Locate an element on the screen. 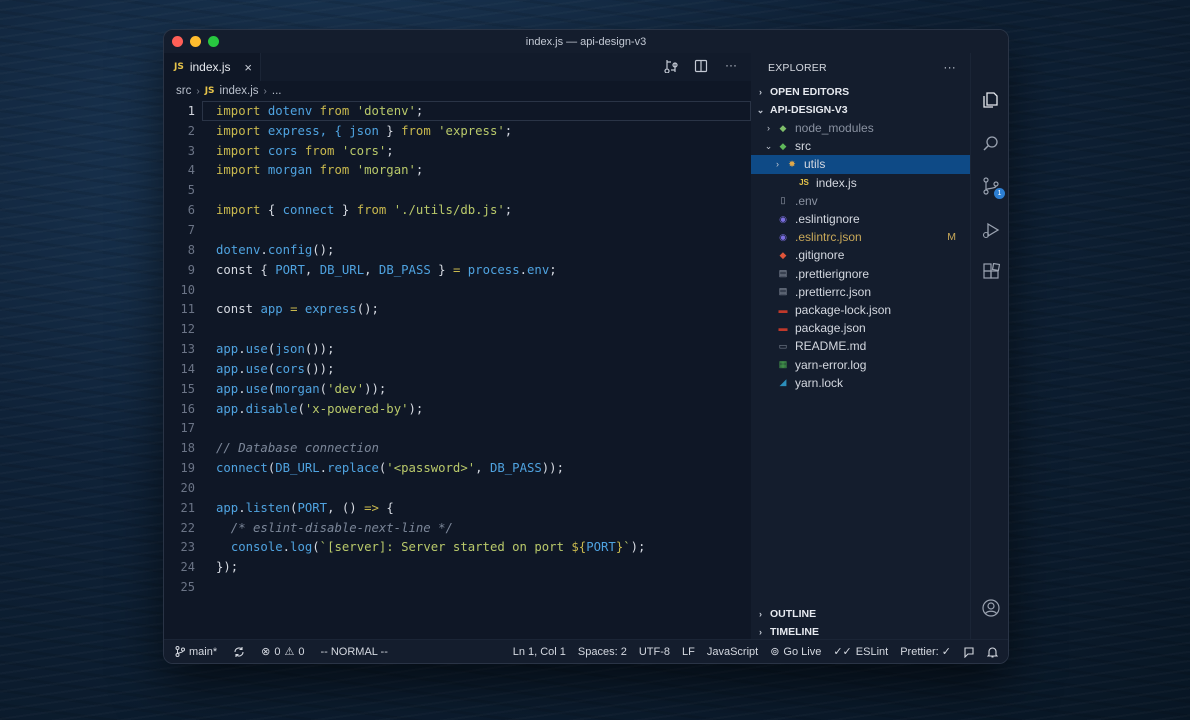 This screenshot has height=720, width=1190. code-line: 14 app.use(cors()); is located at coordinates (457, 369).